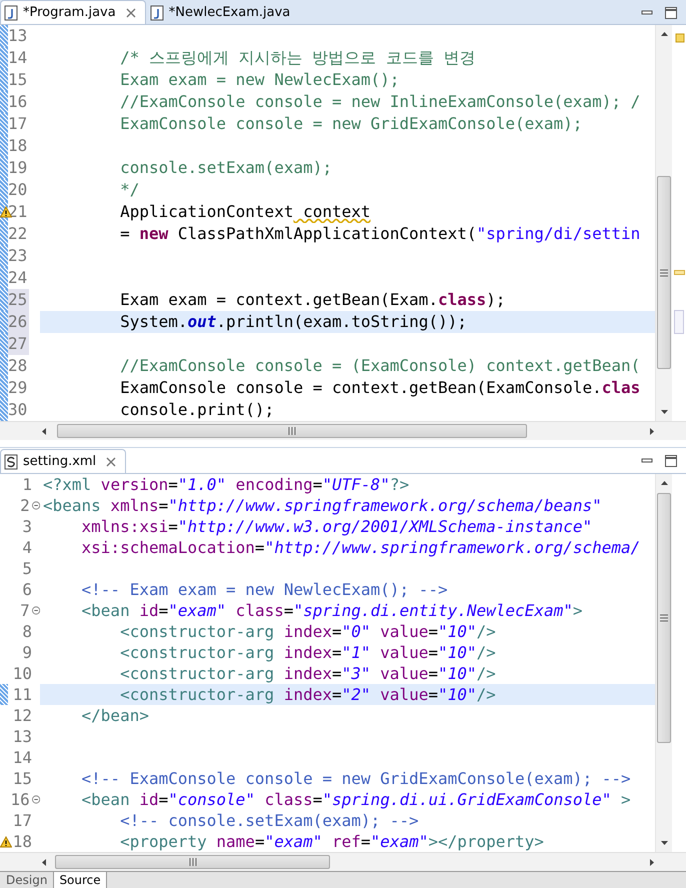 The image size is (686, 888). I want to click on line-number: 6, so click(26, 589).